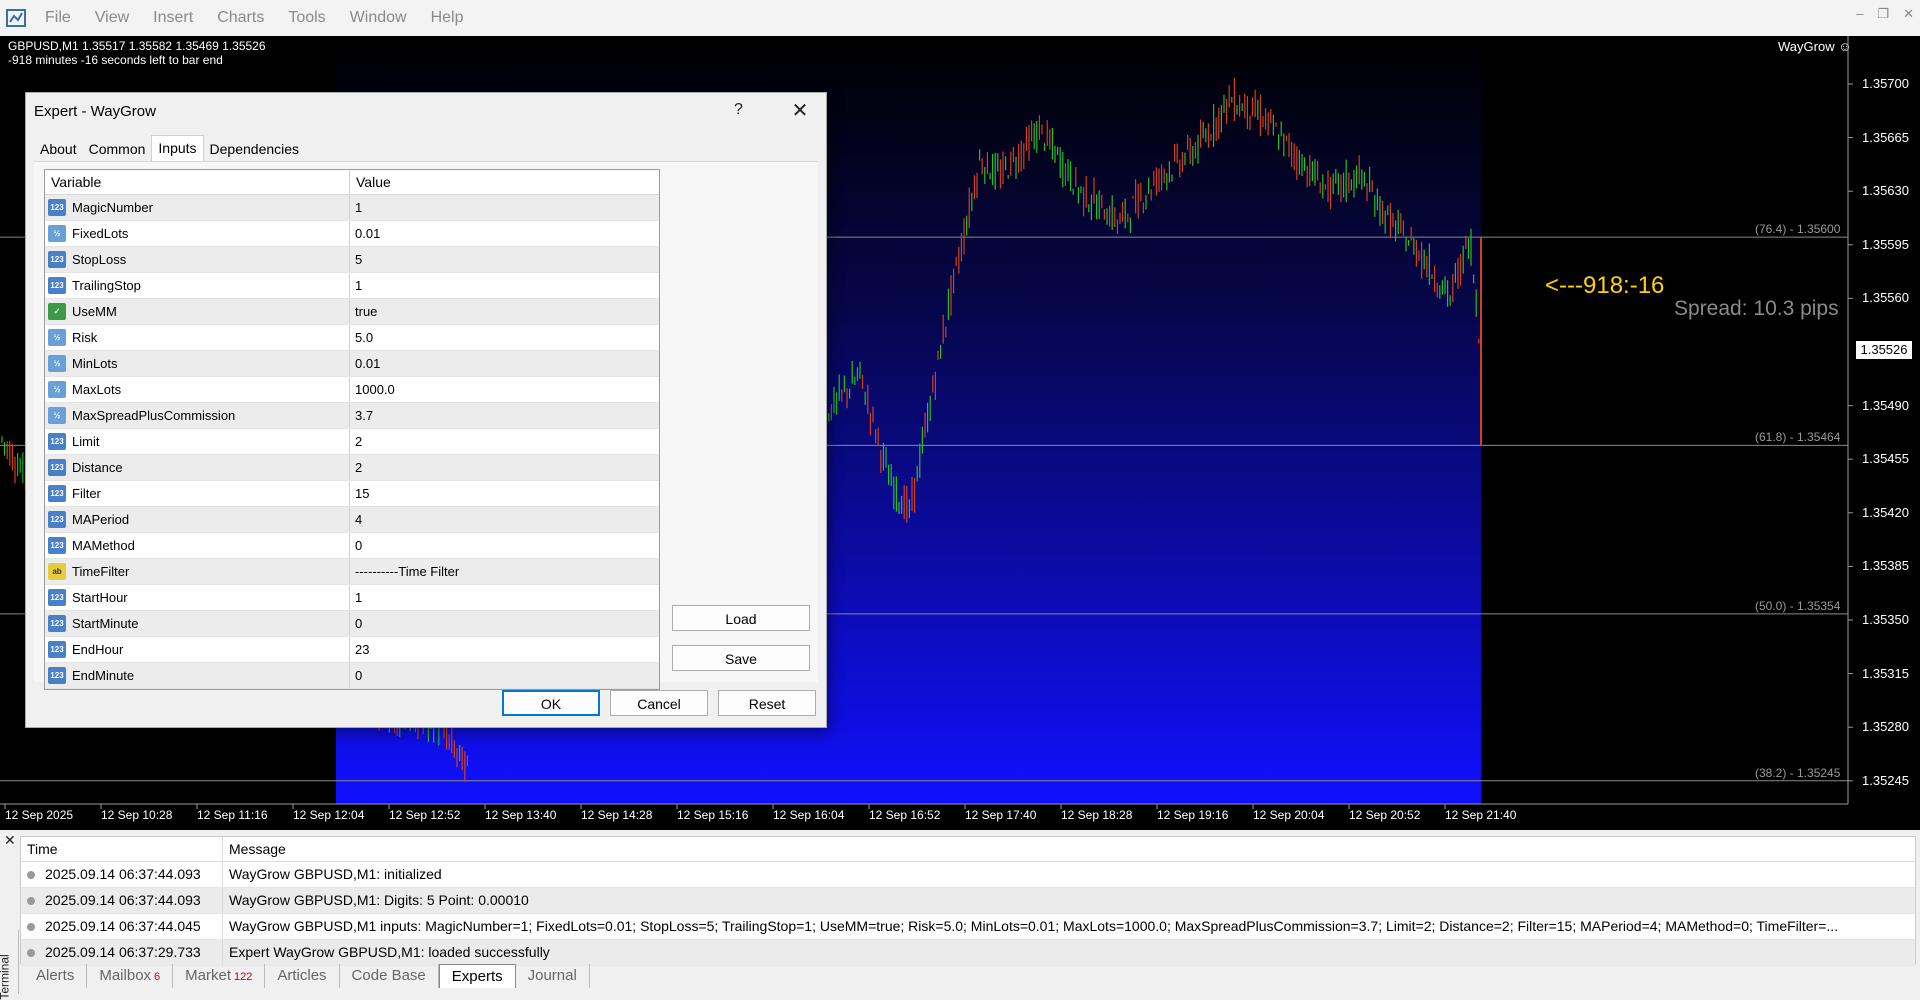 The width and height of the screenshot is (1920, 1000). I want to click on column-header-message: Message, so click(1069, 849).